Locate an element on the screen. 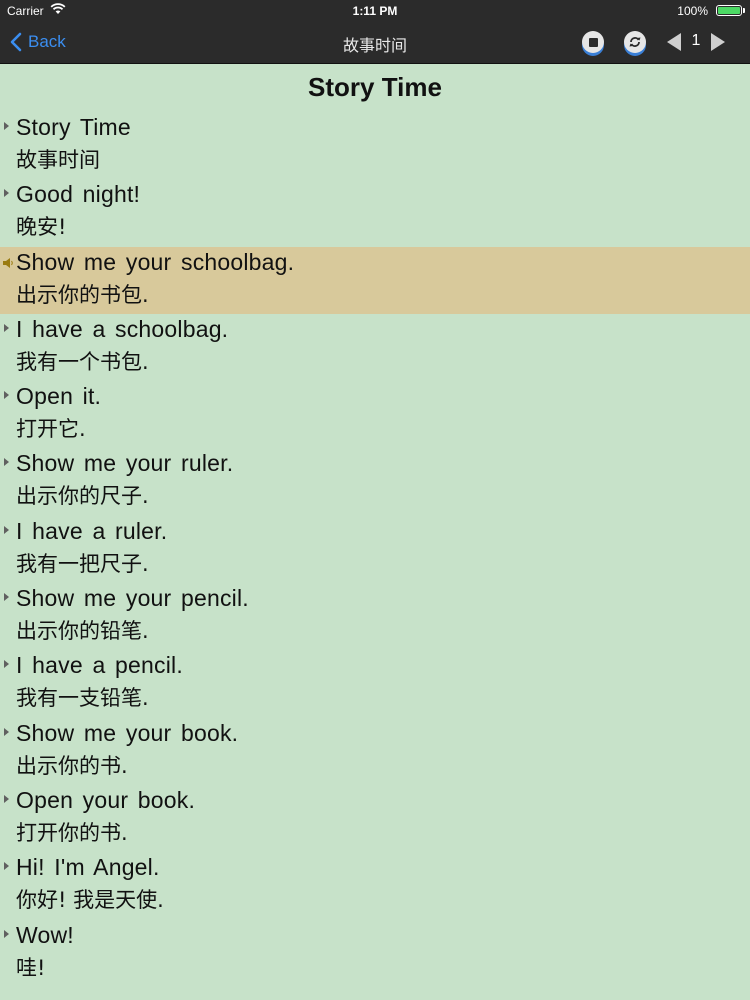 The width and height of the screenshot is (750, 1000). sentence-chinese: 出示你的书包. is located at coordinates (82, 294).